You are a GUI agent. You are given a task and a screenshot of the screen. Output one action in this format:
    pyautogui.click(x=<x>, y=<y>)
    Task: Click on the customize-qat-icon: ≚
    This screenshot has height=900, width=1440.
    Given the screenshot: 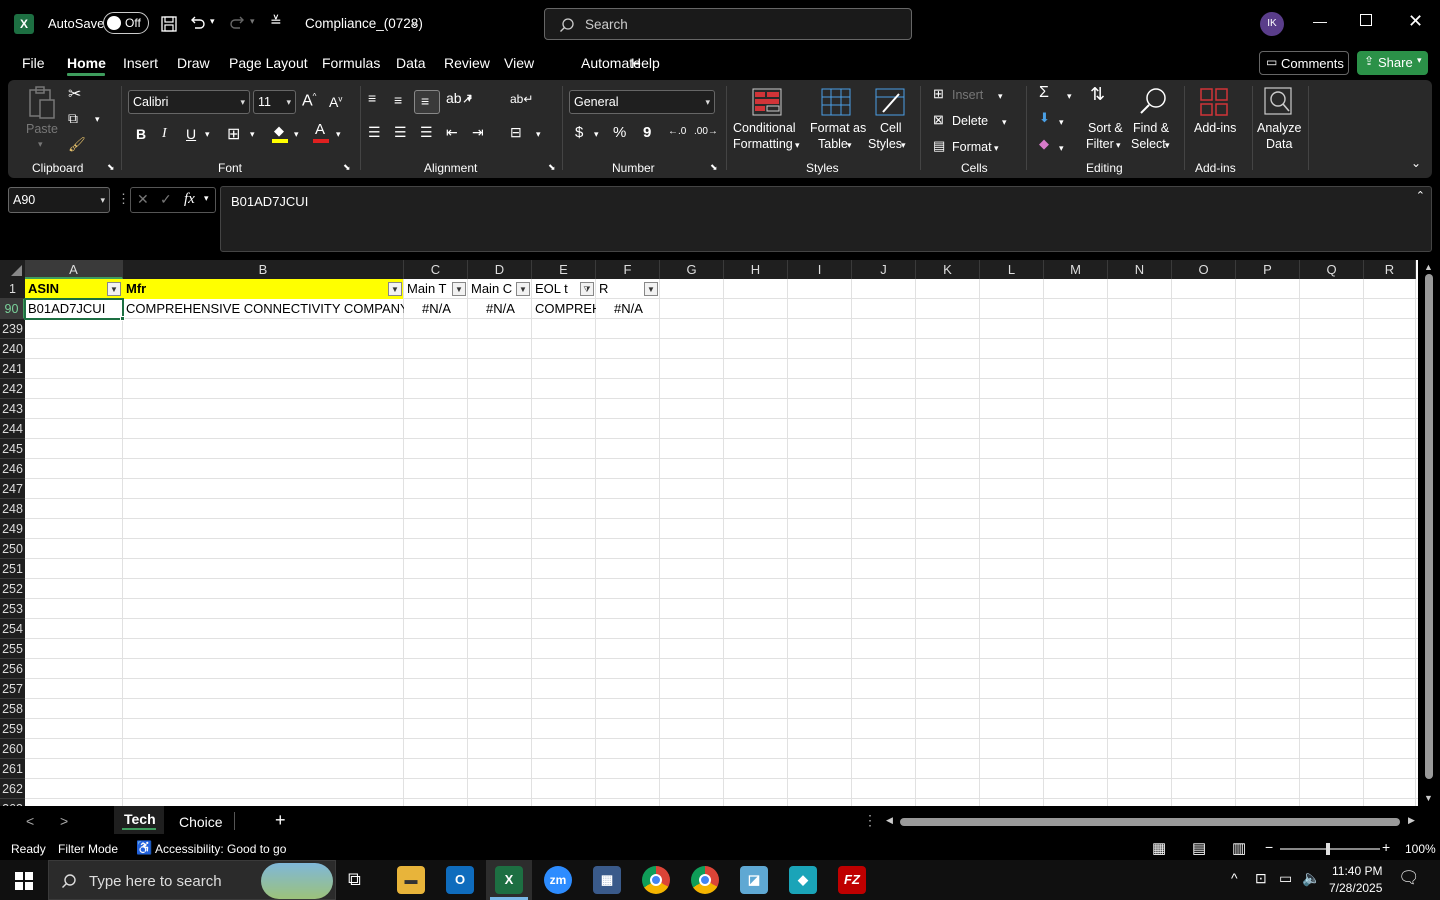 What is the action you would take?
    pyautogui.click(x=276, y=21)
    